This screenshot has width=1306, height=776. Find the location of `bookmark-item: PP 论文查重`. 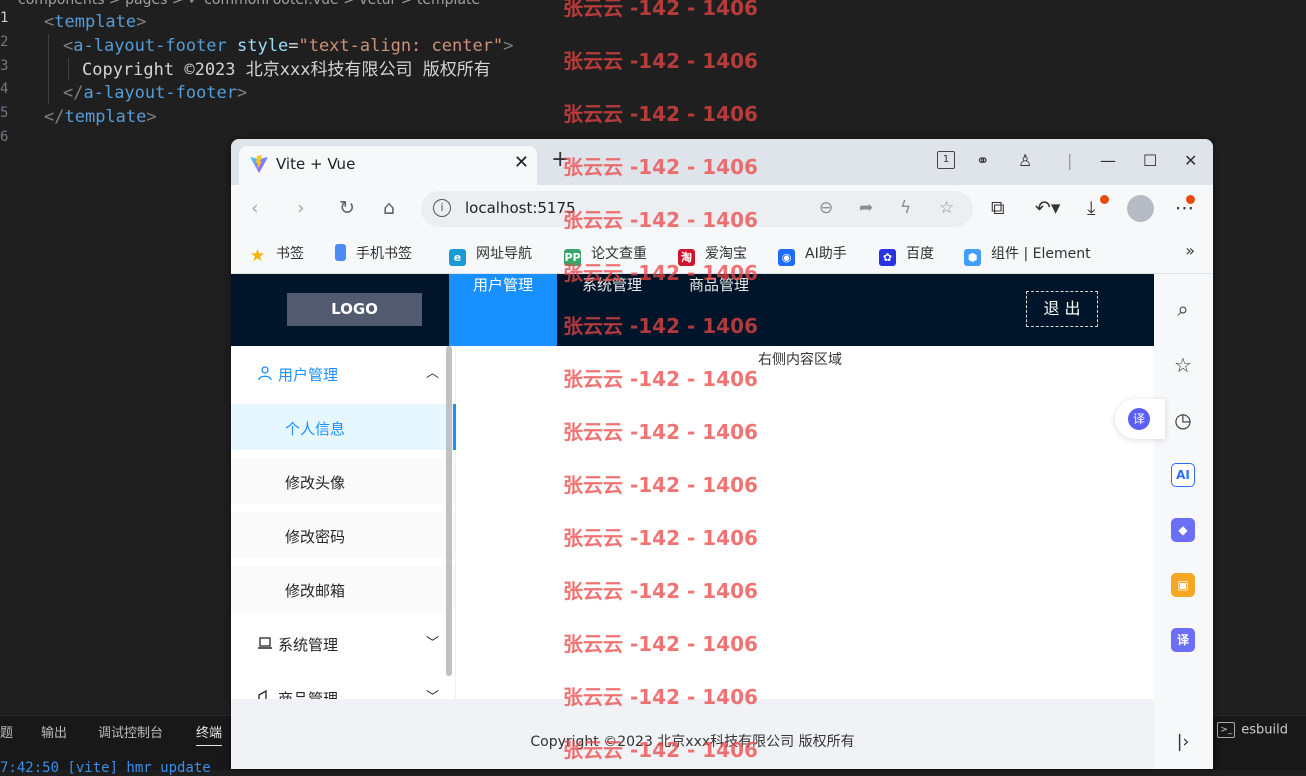

bookmark-item: PP 论文查重 is located at coordinates (605, 254).